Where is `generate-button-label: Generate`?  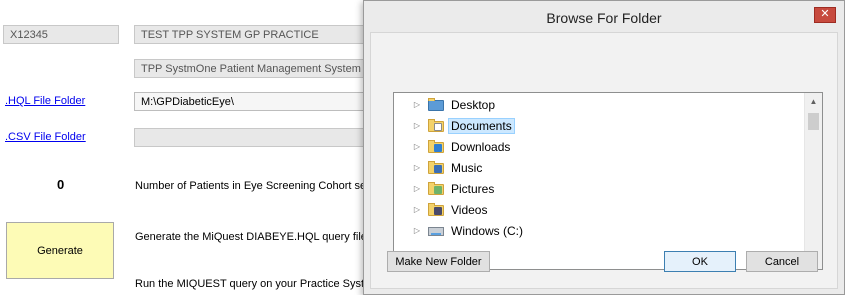
generate-button-label: Generate is located at coordinates (60, 250).